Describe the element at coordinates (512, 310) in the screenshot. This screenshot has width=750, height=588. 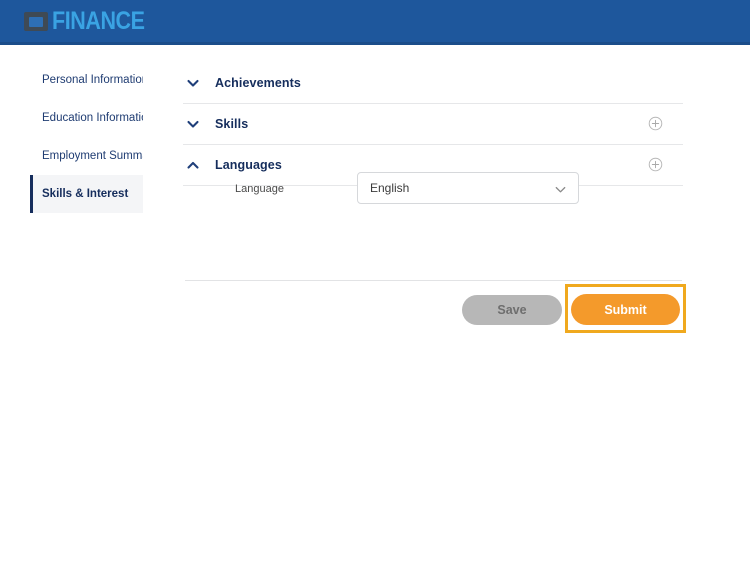
I see `save-button: Save` at that location.